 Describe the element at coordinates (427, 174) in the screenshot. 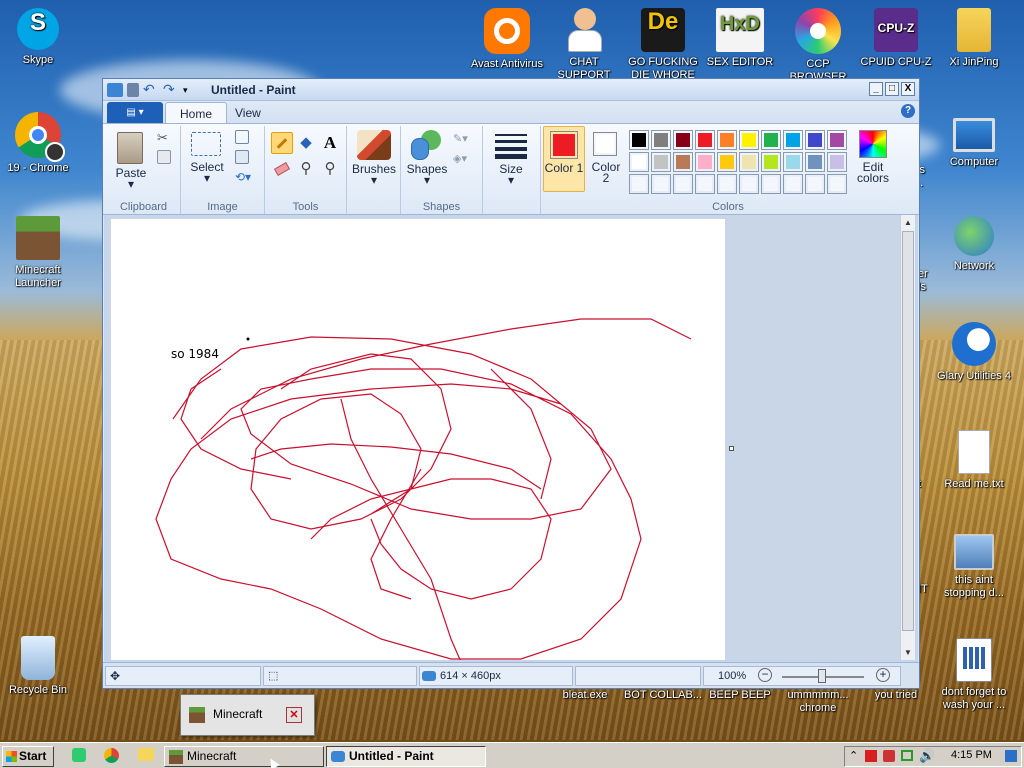

I see `shapes-button: Shapes ▾` at that location.